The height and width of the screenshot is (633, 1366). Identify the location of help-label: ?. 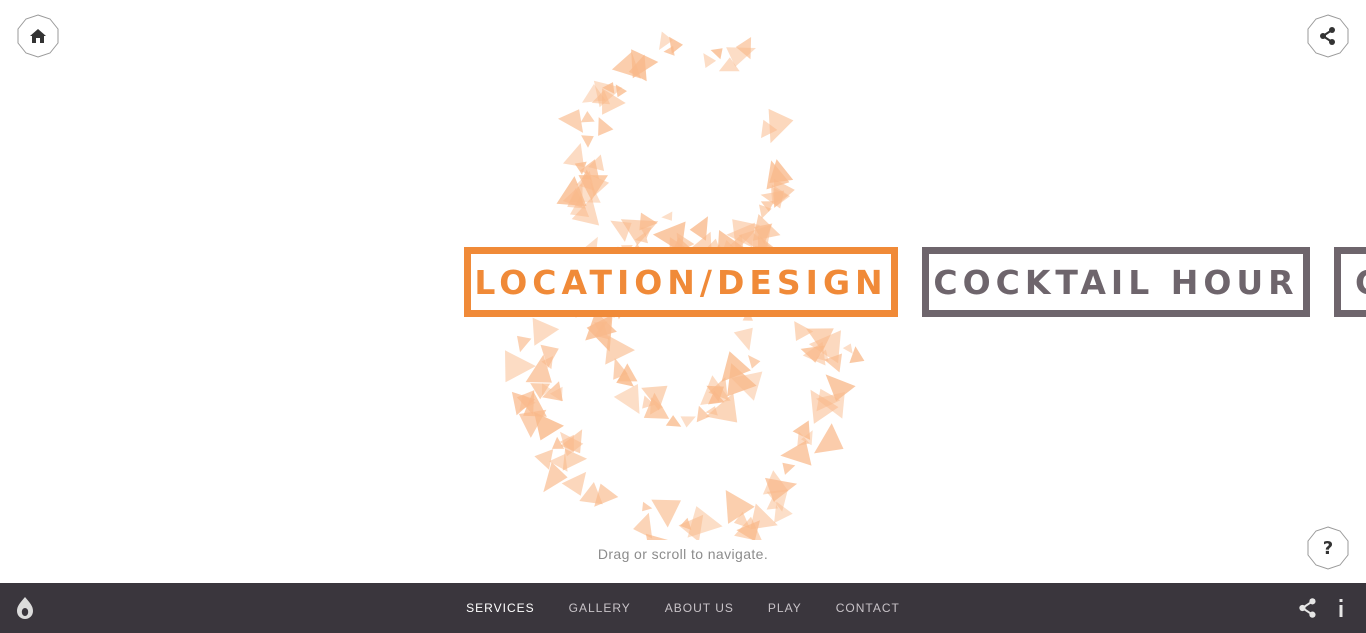
(1328, 548).